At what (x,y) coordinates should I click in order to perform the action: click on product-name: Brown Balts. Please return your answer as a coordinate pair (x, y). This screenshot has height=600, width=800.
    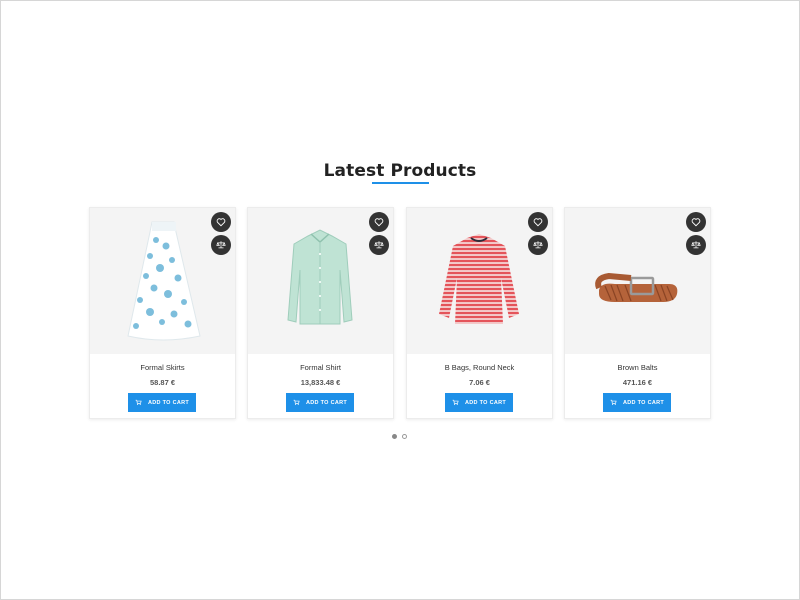
    Looking at the image, I should click on (637, 367).